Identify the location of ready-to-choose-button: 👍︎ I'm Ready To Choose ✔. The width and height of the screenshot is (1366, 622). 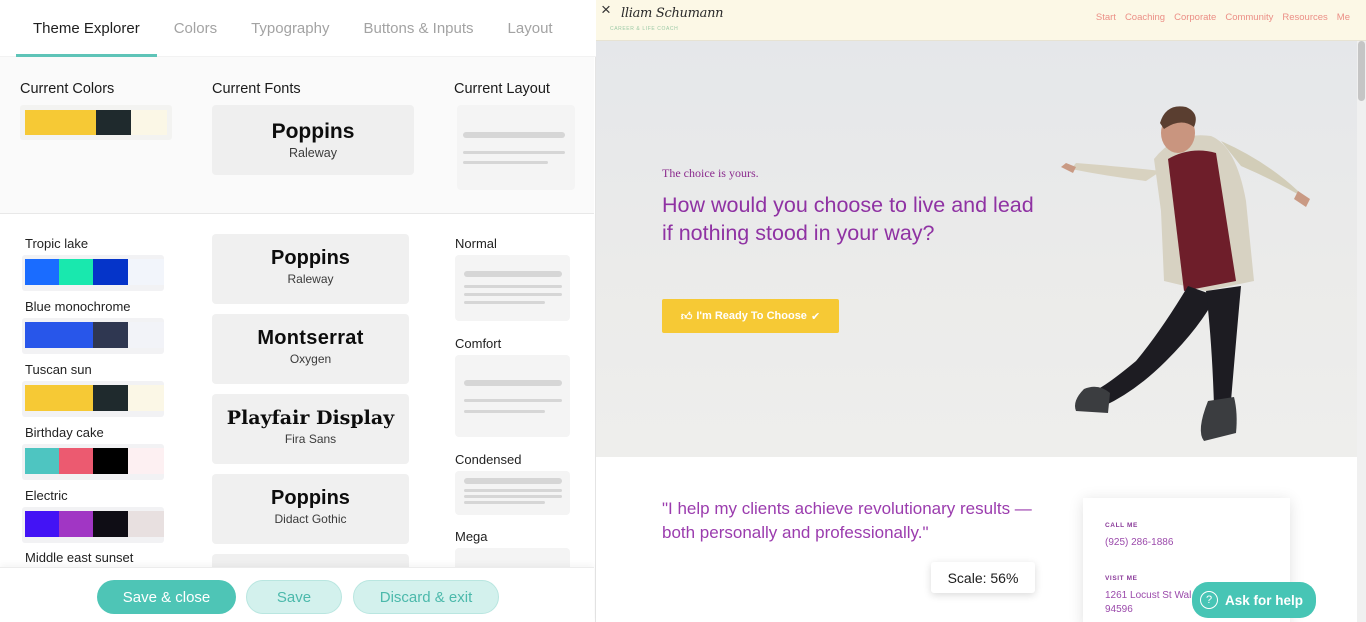
(750, 316).